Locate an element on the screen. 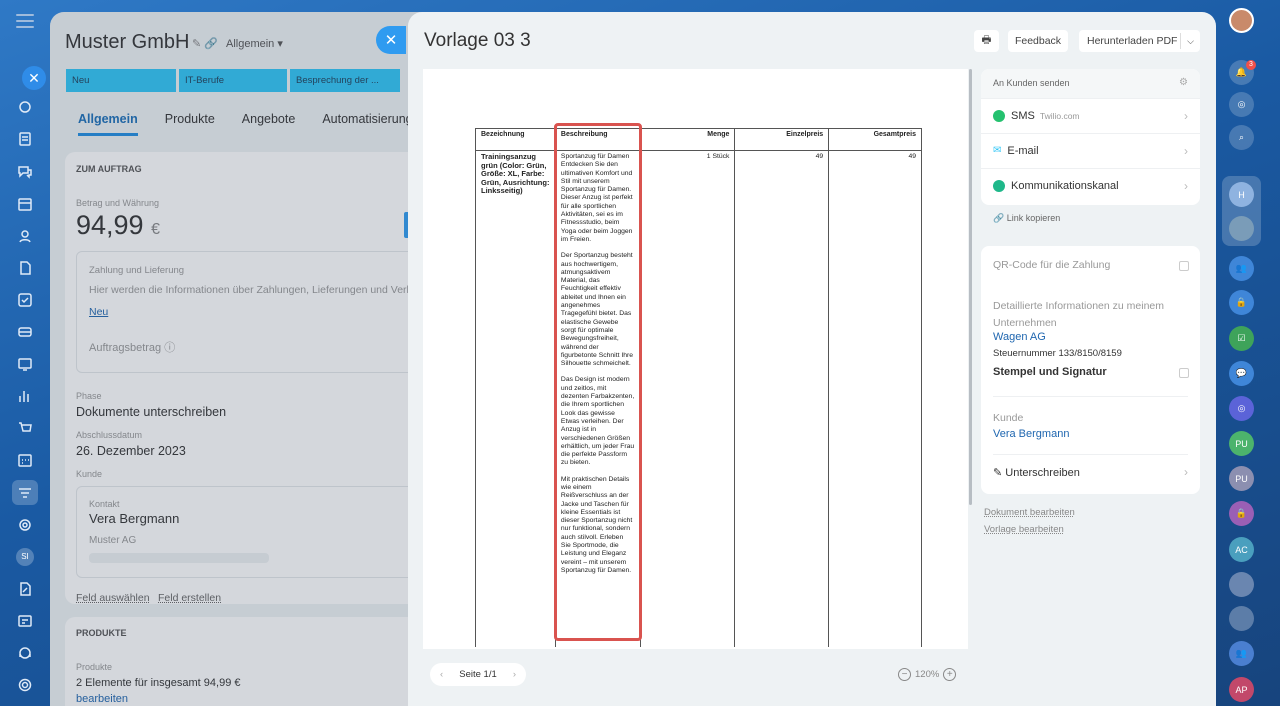  calendar-icon is located at coordinates (25, 204).